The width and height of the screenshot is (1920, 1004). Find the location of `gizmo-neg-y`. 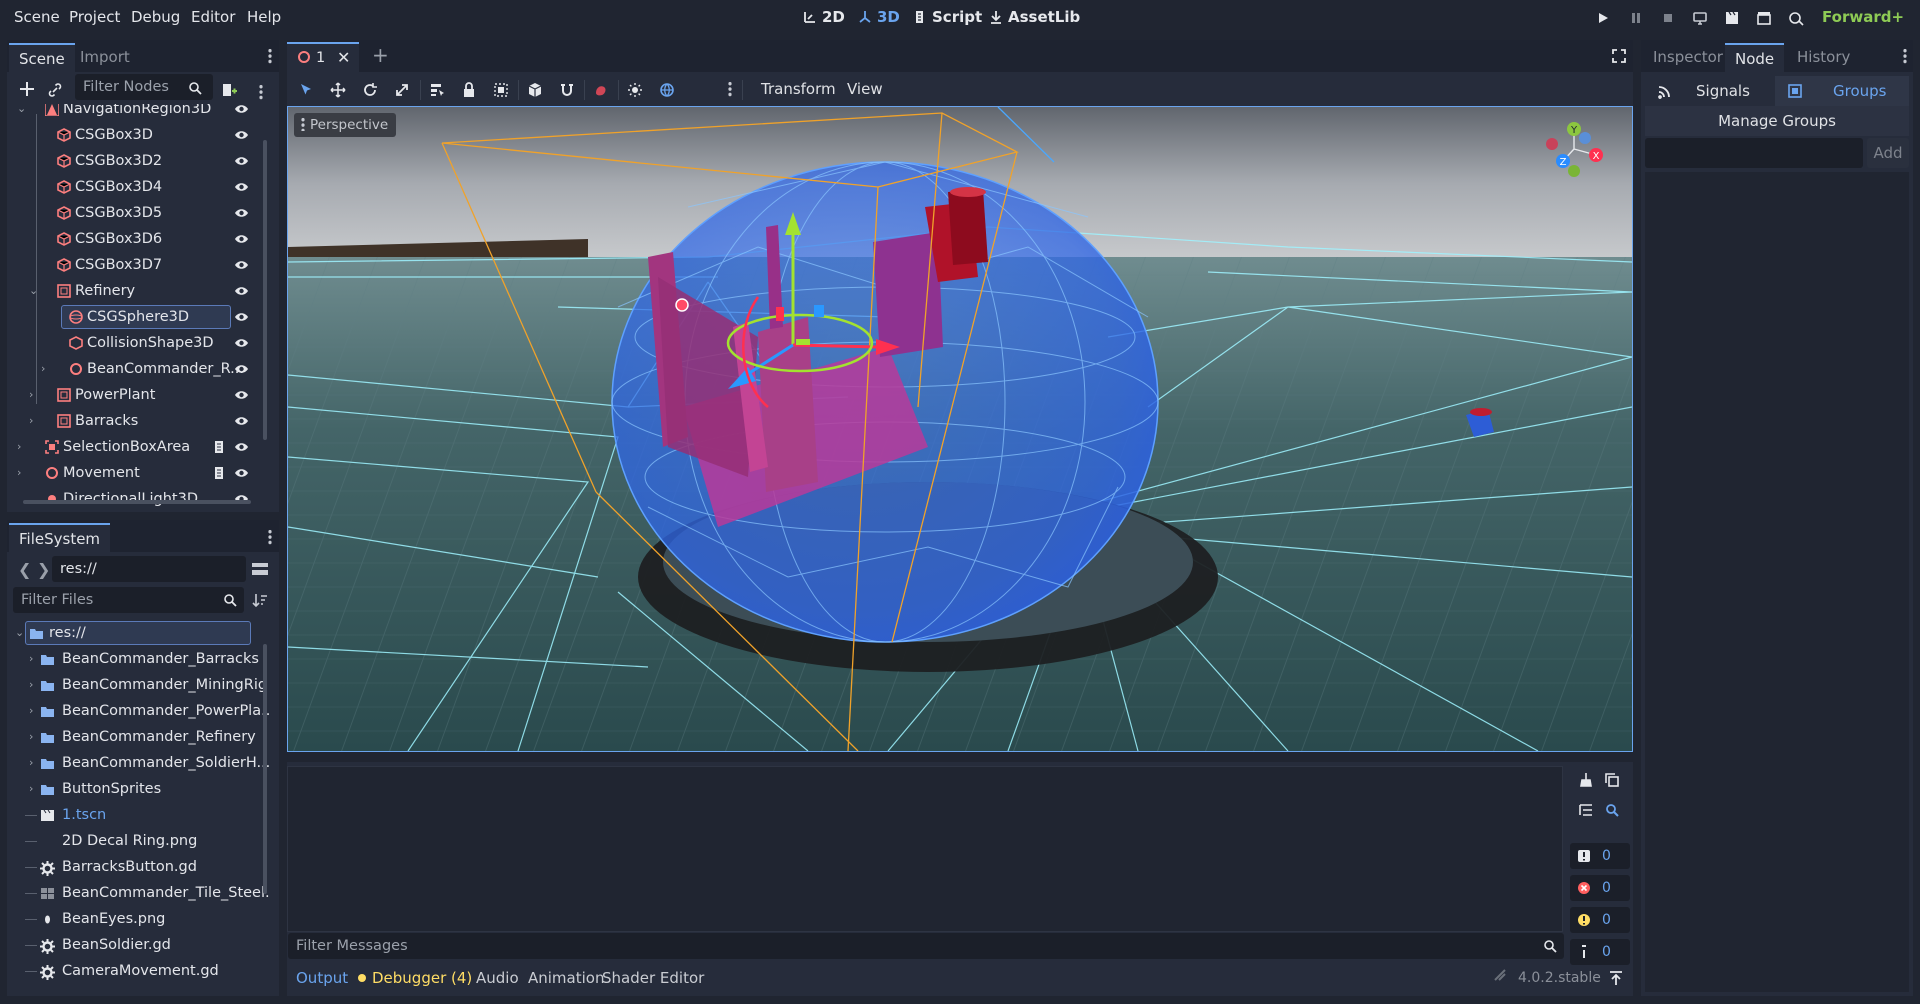

gizmo-neg-y is located at coordinates (1574, 171).